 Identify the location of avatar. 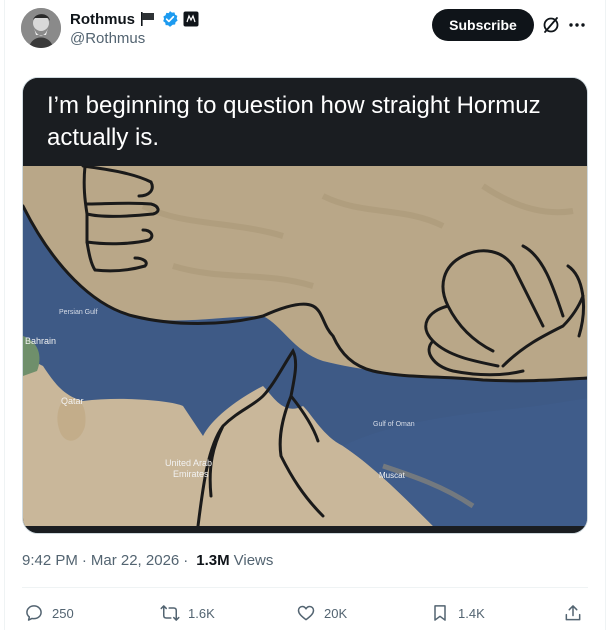
(41, 28).